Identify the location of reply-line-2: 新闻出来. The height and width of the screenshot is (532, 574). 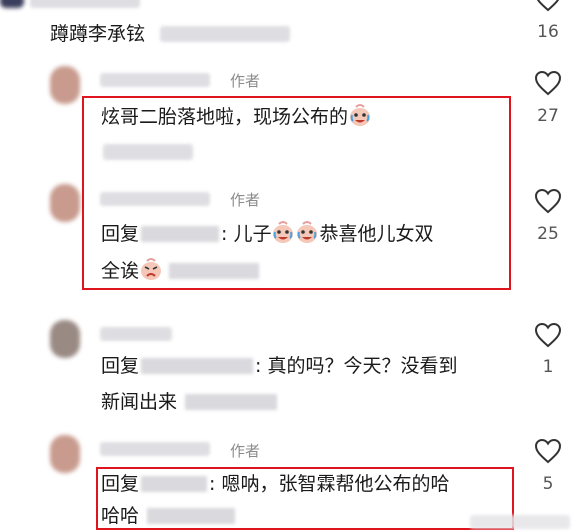
(189, 402).